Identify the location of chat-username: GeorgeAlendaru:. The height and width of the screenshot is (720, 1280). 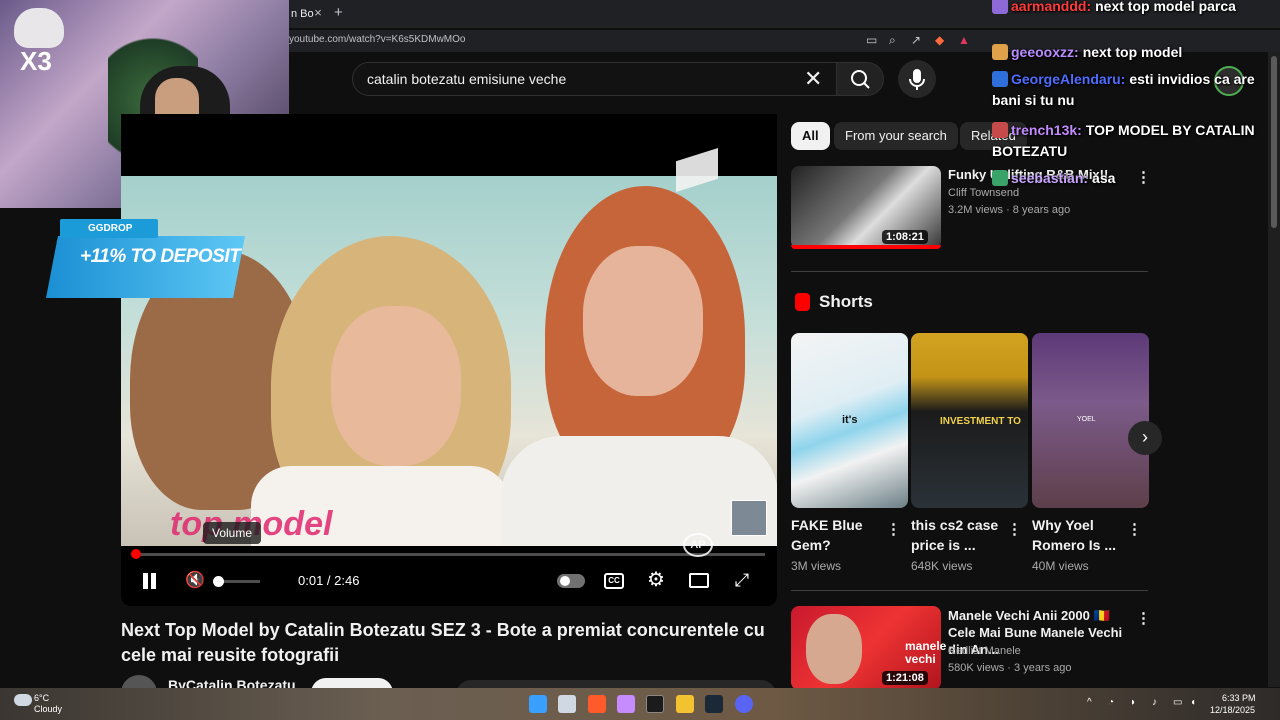
(1068, 79).